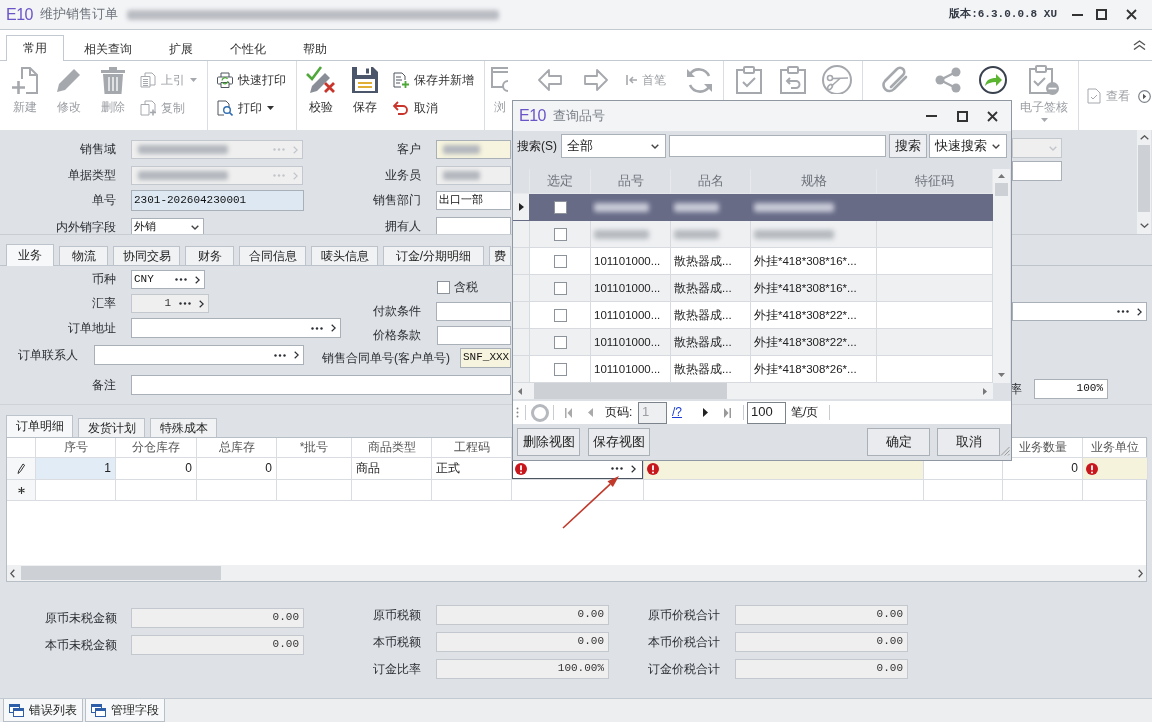  What do you see at coordinates (766, 412) in the screenshot?
I see `page-size-field: 100` at bounding box center [766, 412].